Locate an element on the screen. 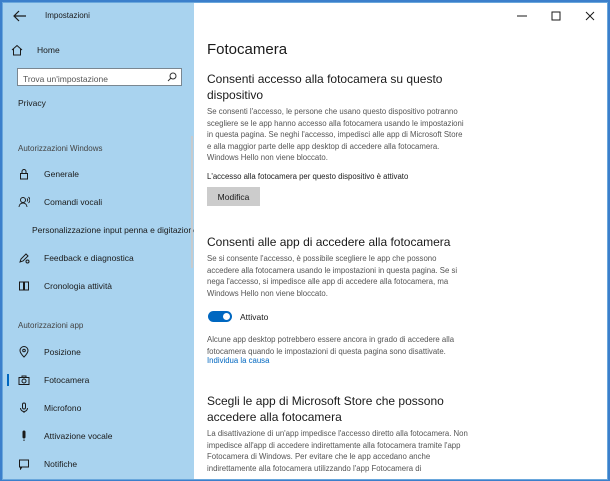 Image resolution: width=610 pixels, height=481 pixels. group-label-app: Autorizzazioni app is located at coordinates (51, 325).